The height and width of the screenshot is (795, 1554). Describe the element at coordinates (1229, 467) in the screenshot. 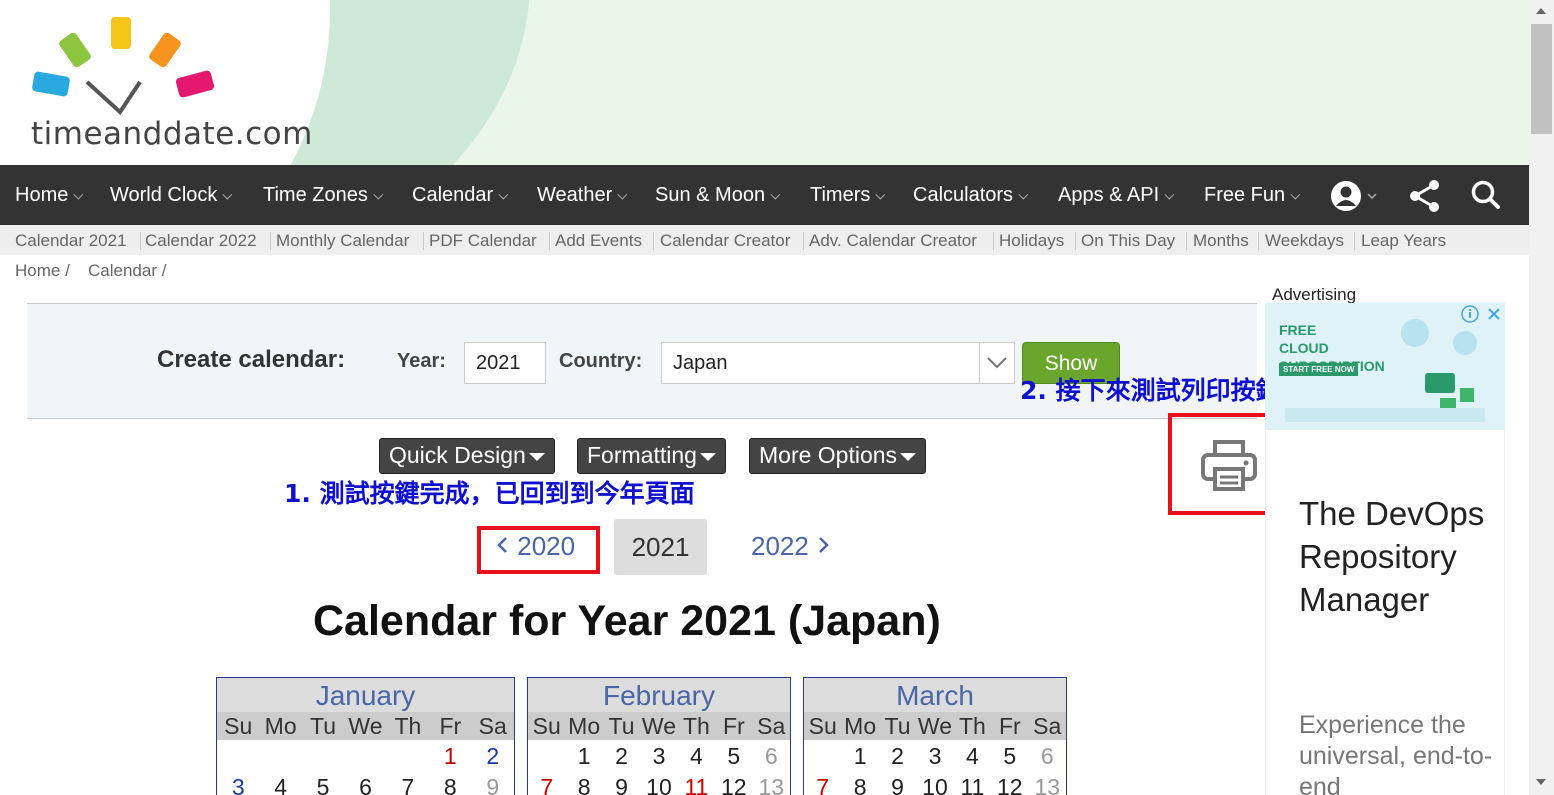

I see `print-button` at that location.